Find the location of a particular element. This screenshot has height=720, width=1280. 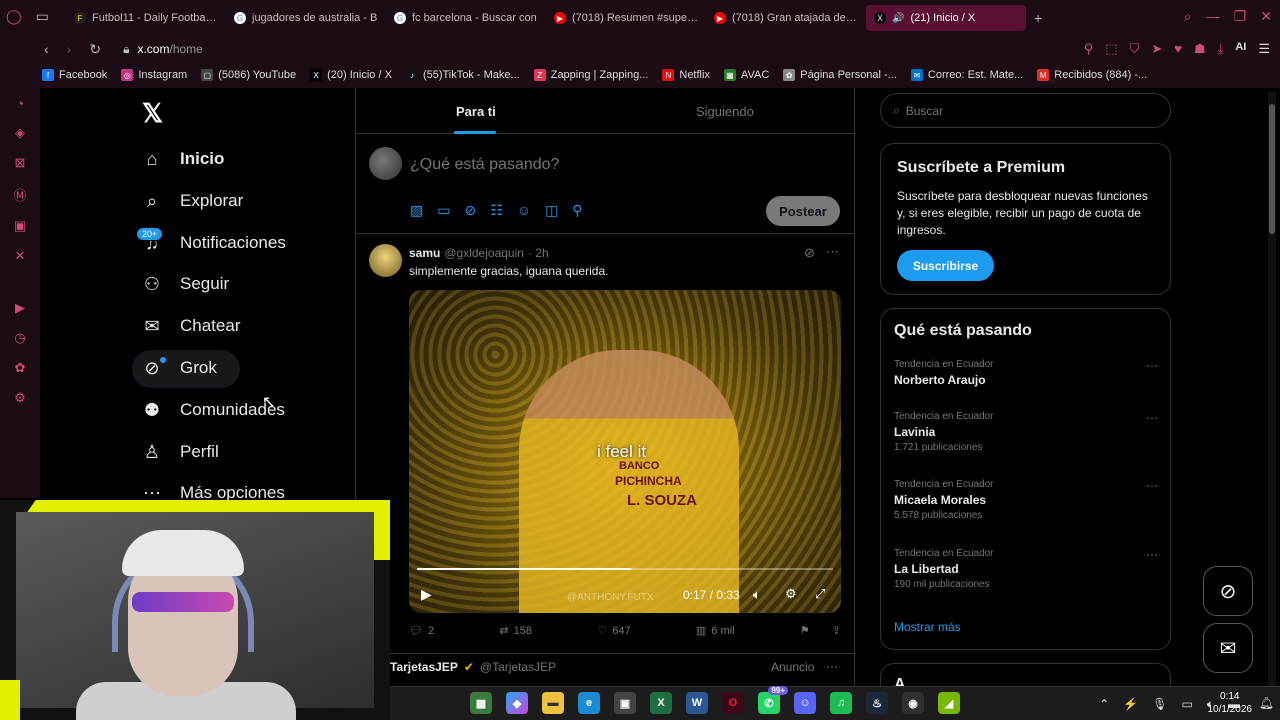

bookmark-item: ▦ AVAC is located at coordinates (746, 75).